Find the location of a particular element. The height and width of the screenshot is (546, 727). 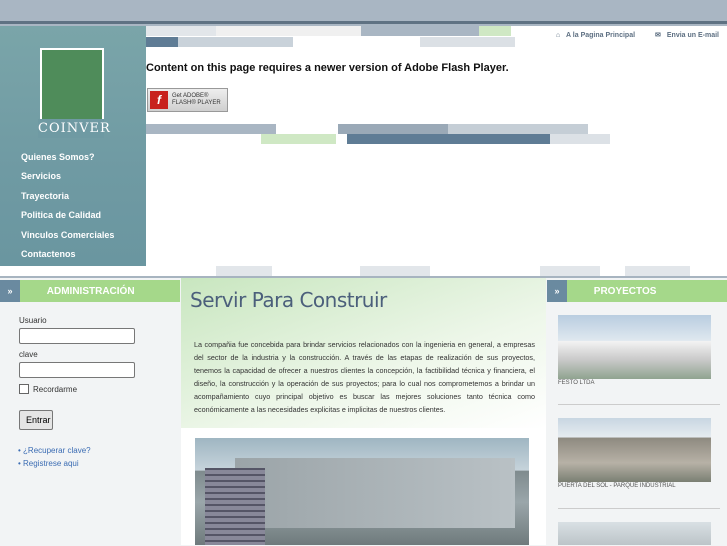

projects-header: » PROYECTOS is located at coordinates (637, 291).